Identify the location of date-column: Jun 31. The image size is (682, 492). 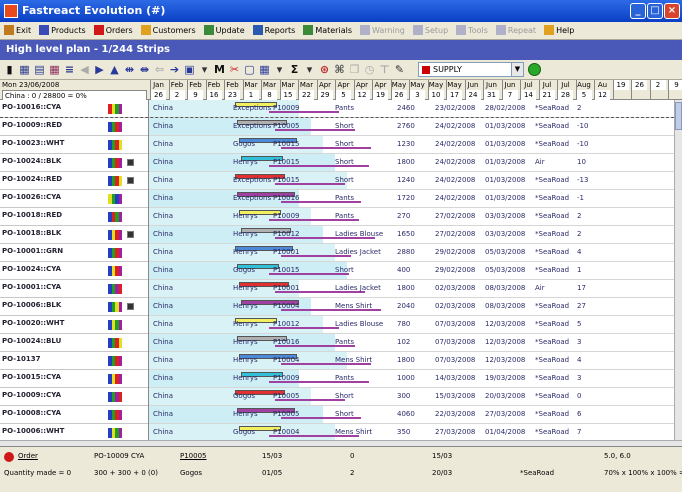
(491, 90).